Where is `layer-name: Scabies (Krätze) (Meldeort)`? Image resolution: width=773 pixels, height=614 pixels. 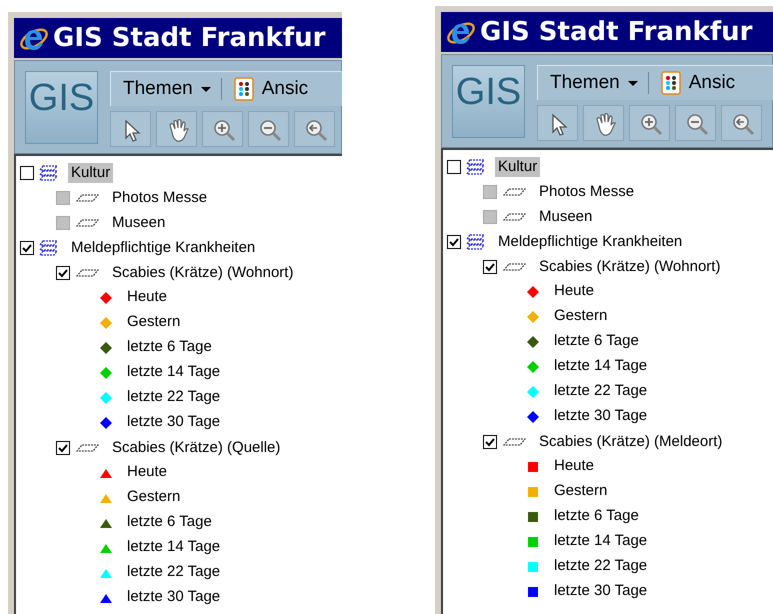 layer-name: Scabies (Krätze) (Meldeort) is located at coordinates (631, 442).